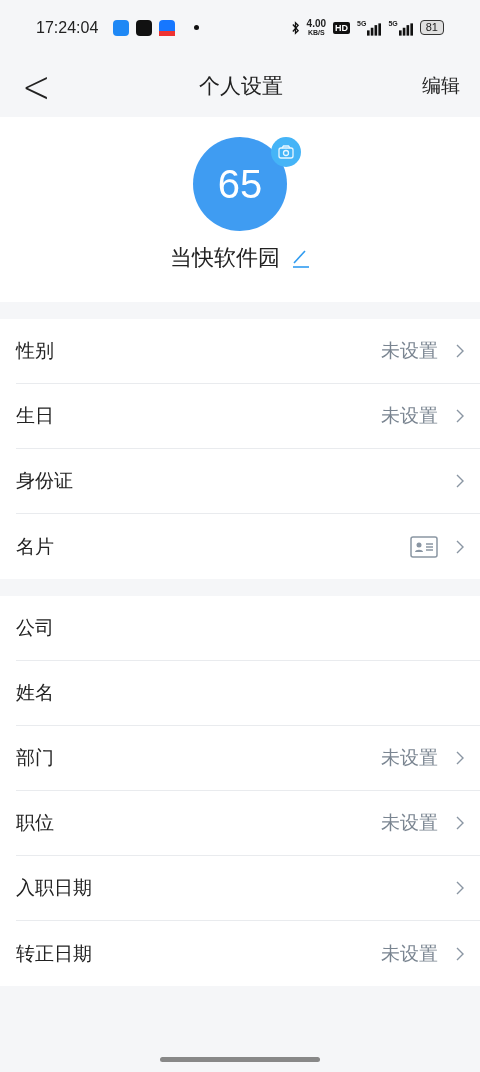  What do you see at coordinates (35, 757) in the screenshot?
I see `setting-label: 部门` at bounding box center [35, 757].